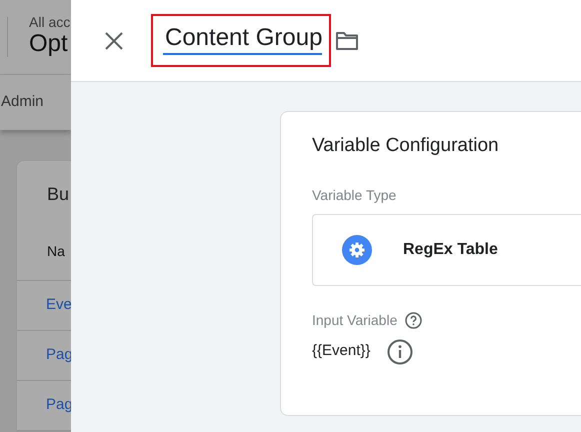 This screenshot has height=432, width=581. I want to click on close-icon, so click(114, 41).